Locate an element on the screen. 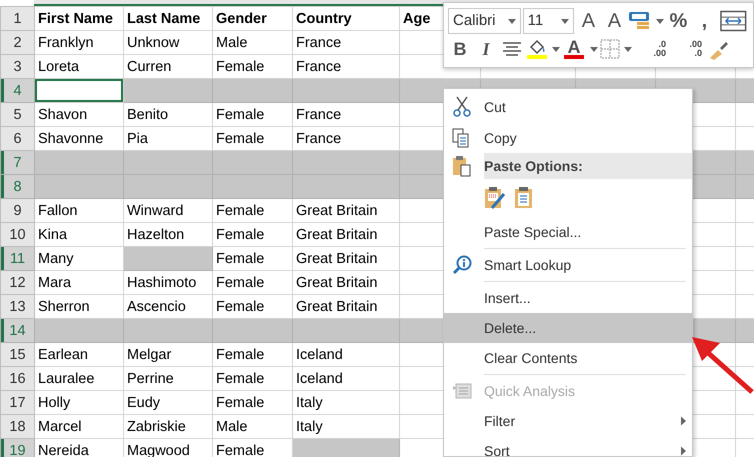 This screenshot has height=457, width=754. format-button: , is located at coordinates (704, 21).